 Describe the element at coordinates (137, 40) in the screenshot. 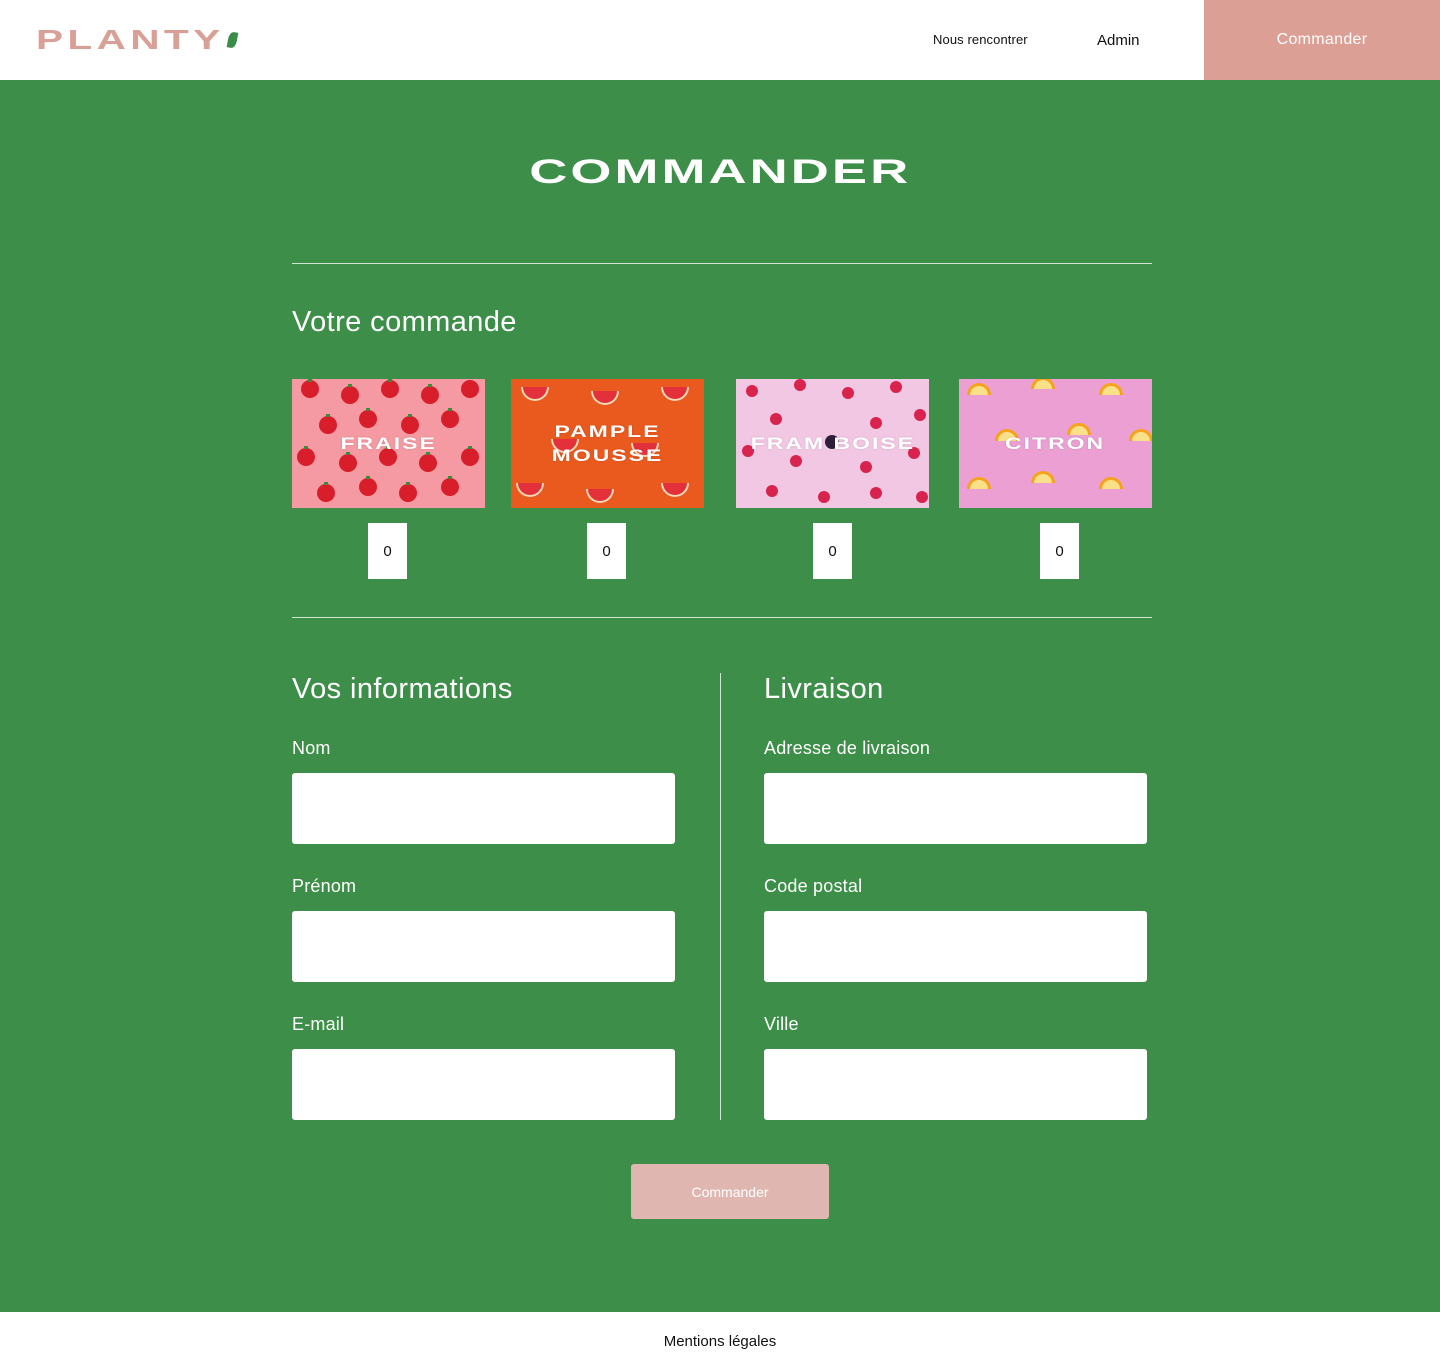

I see `logo: PLANTY` at that location.